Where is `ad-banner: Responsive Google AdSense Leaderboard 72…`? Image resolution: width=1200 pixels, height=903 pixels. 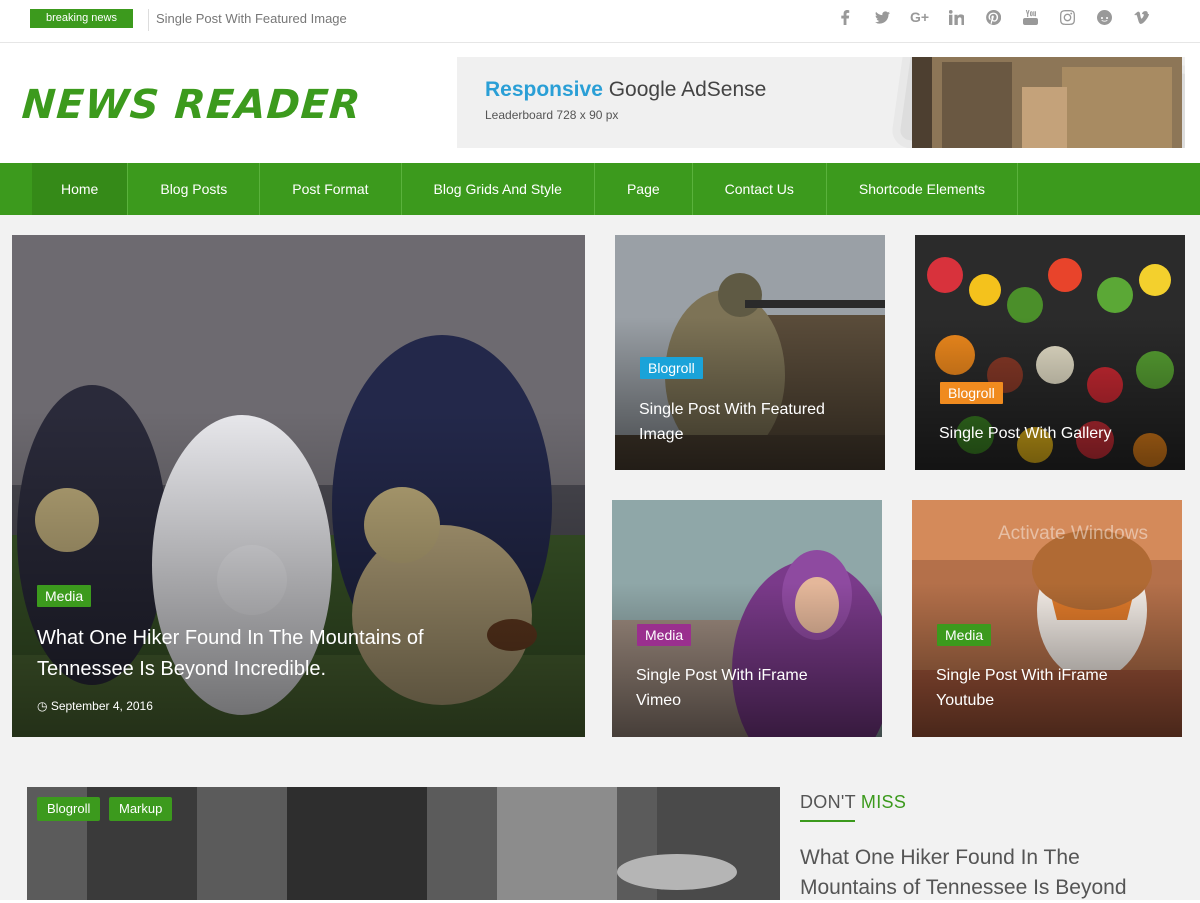
ad-banner: Responsive Google AdSense Leaderboard 72… is located at coordinates (821, 102).